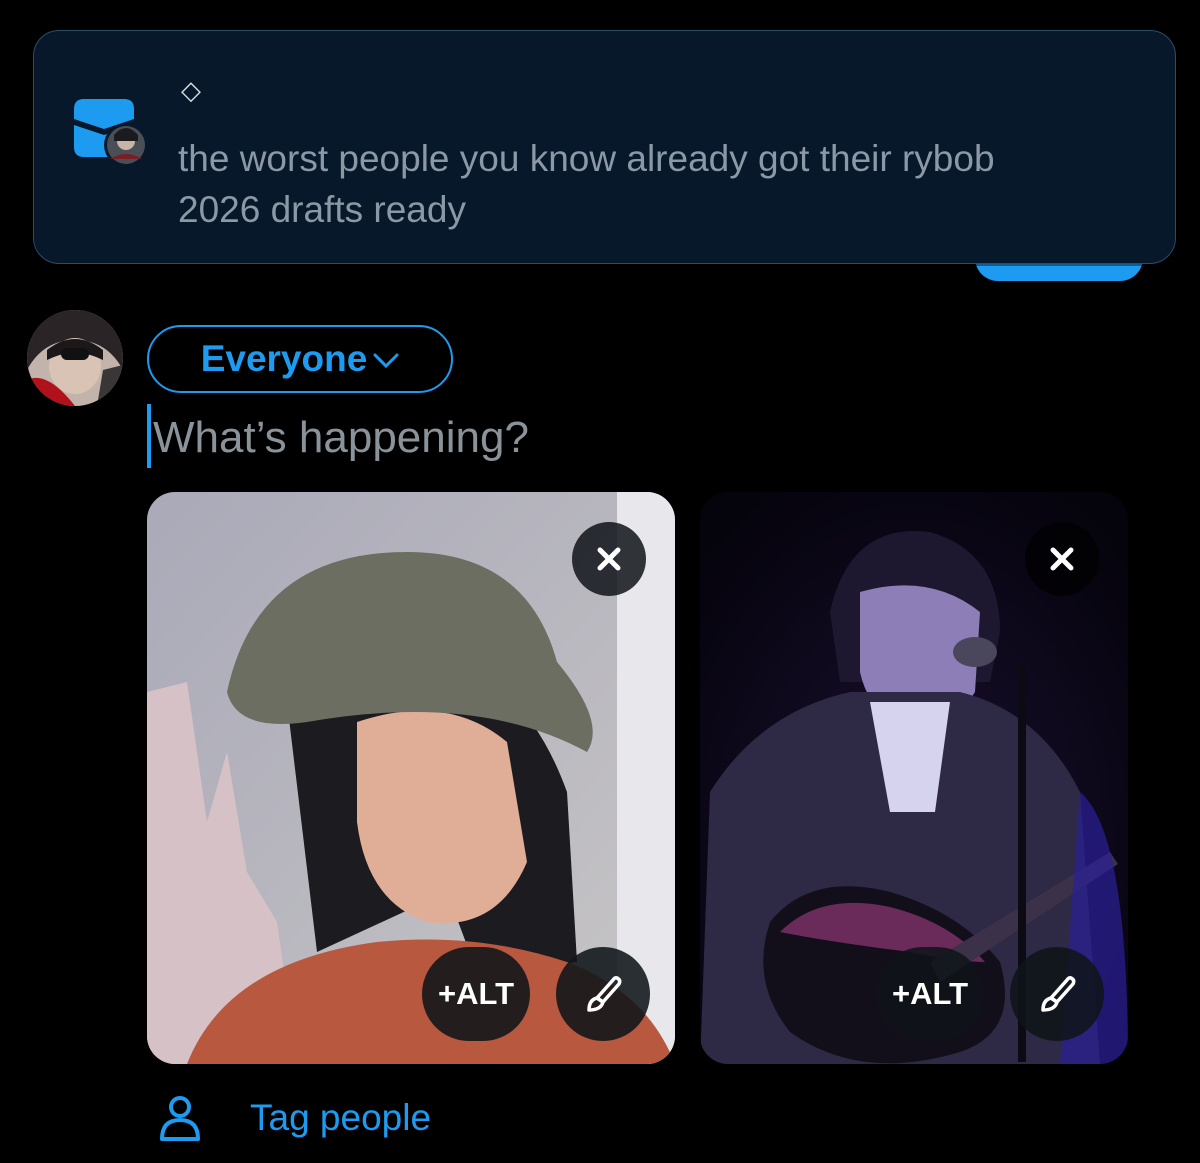 This screenshot has width=1200, height=1163. I want to click on chevron-down-icon, so click(386, 361).